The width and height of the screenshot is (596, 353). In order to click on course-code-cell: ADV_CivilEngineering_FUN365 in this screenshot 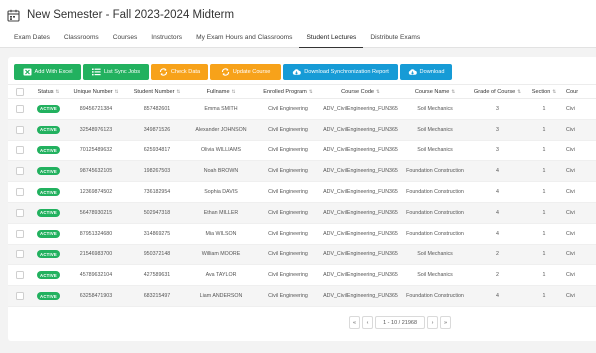, I will do `click(360, 108)`.